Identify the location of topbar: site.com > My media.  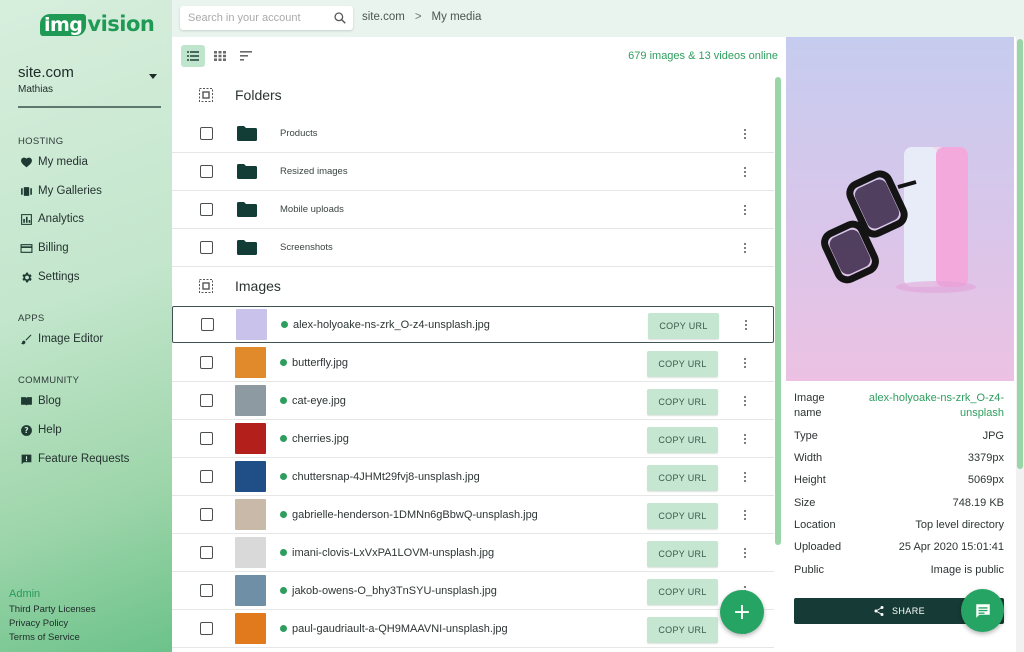
(598, 18).